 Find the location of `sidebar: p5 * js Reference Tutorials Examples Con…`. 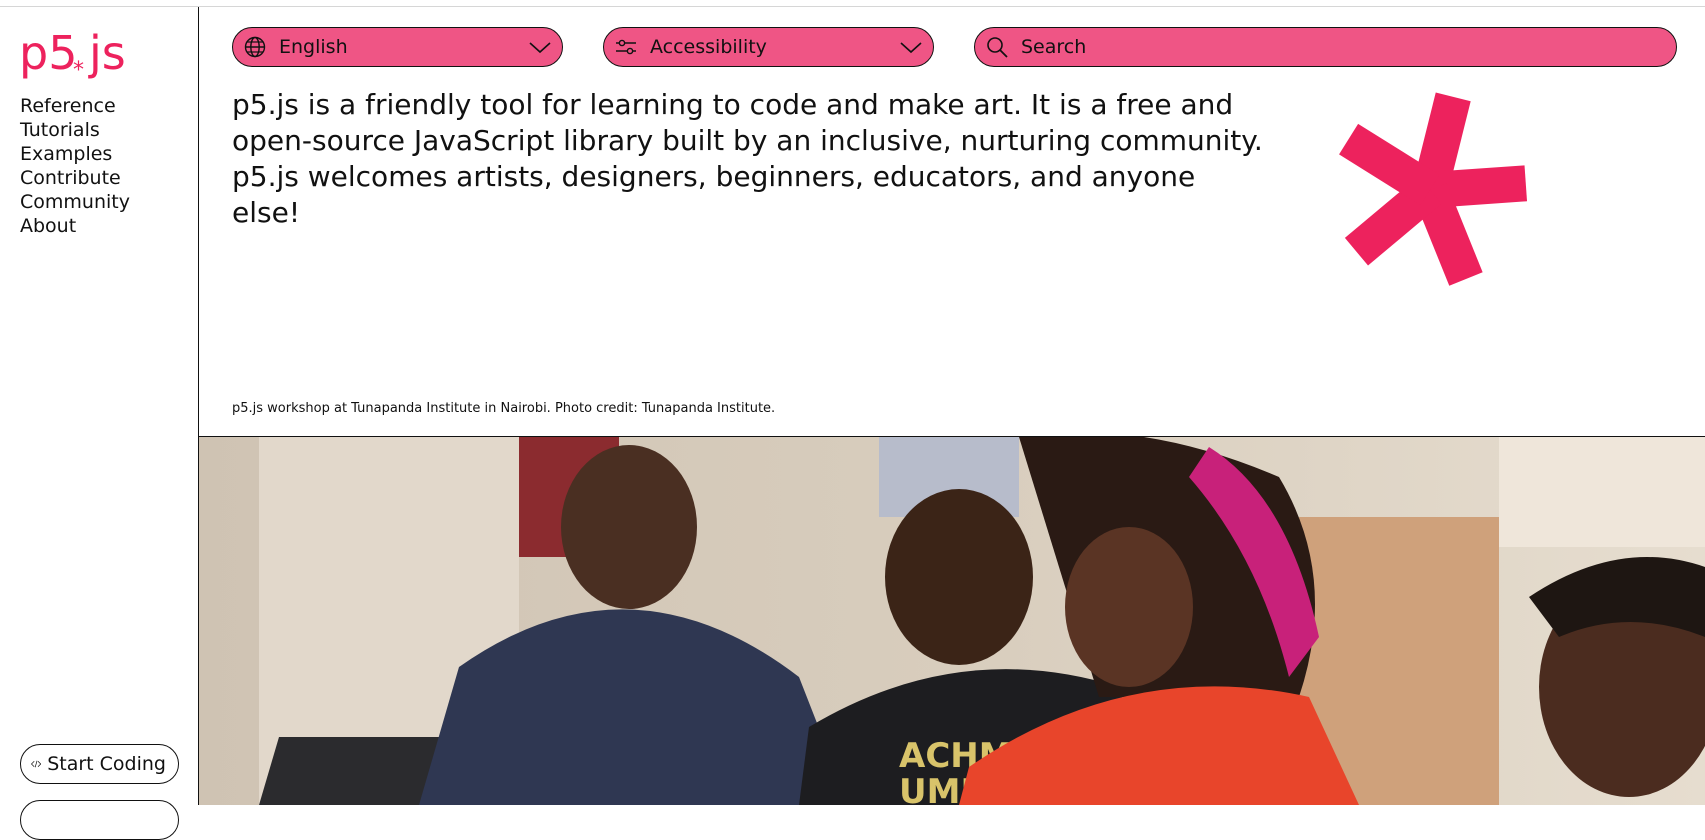

sidebar: p5 * js Reference Tutorials Examples Con… is located at coordinates (99, 423).